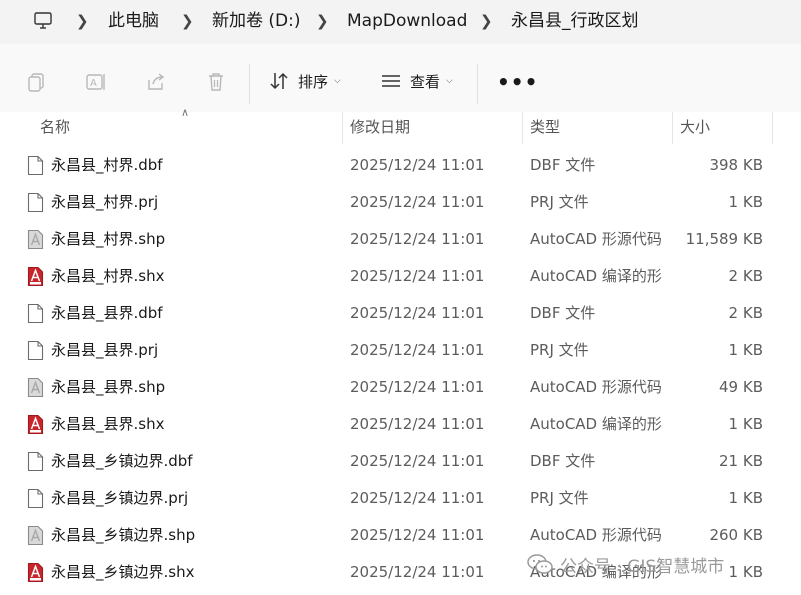 This screenshot has height=595, width=801. I want to click on file-row: 永昌县_村界.dbf 2025/12/24 11:01 DBF 文件 398 KB, so click(400, 165).